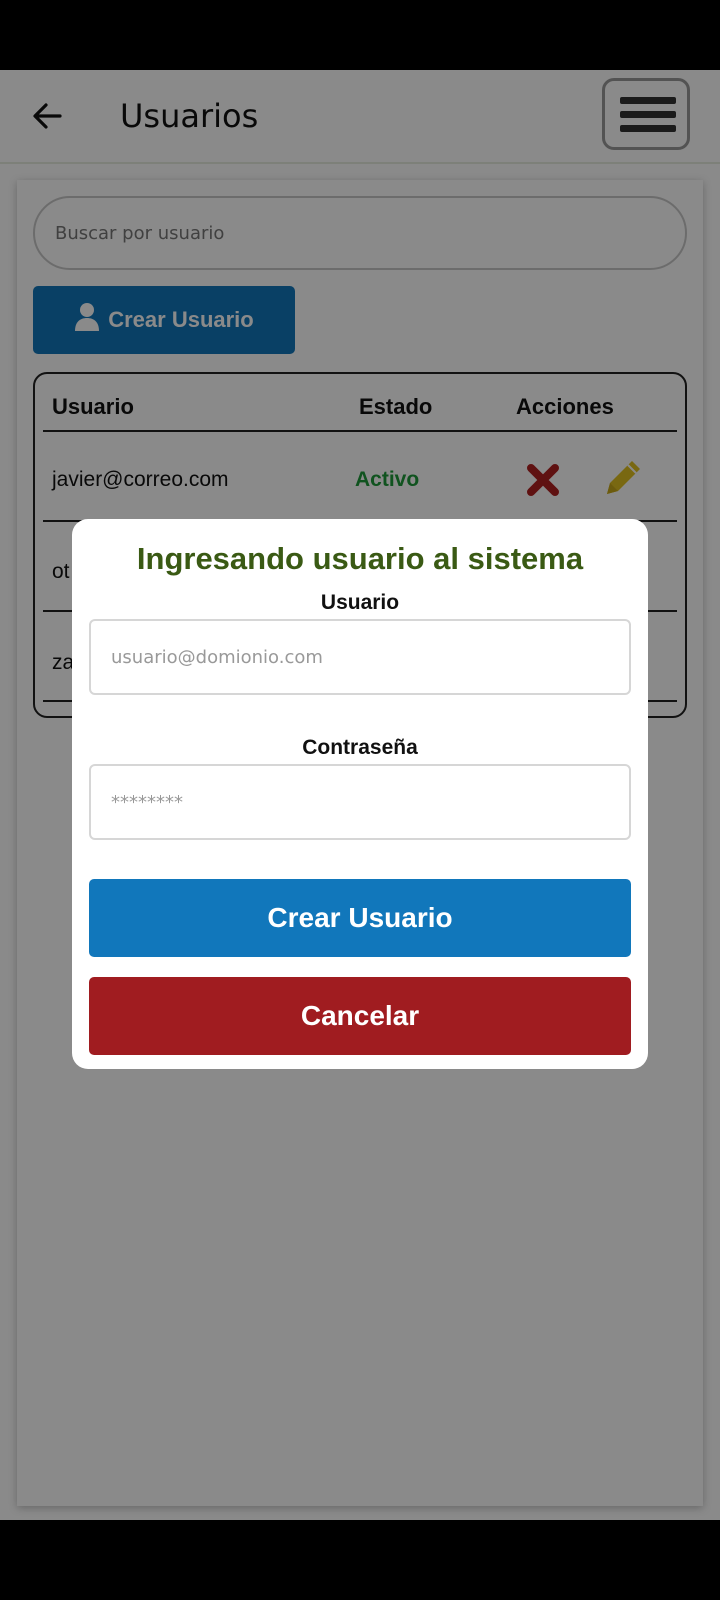 The height and width of the screenshot is (1600, 720). What do you see at coordinates (360, 35) in the screenshot?
I see `status-bar` at bounding box center [360, 35].